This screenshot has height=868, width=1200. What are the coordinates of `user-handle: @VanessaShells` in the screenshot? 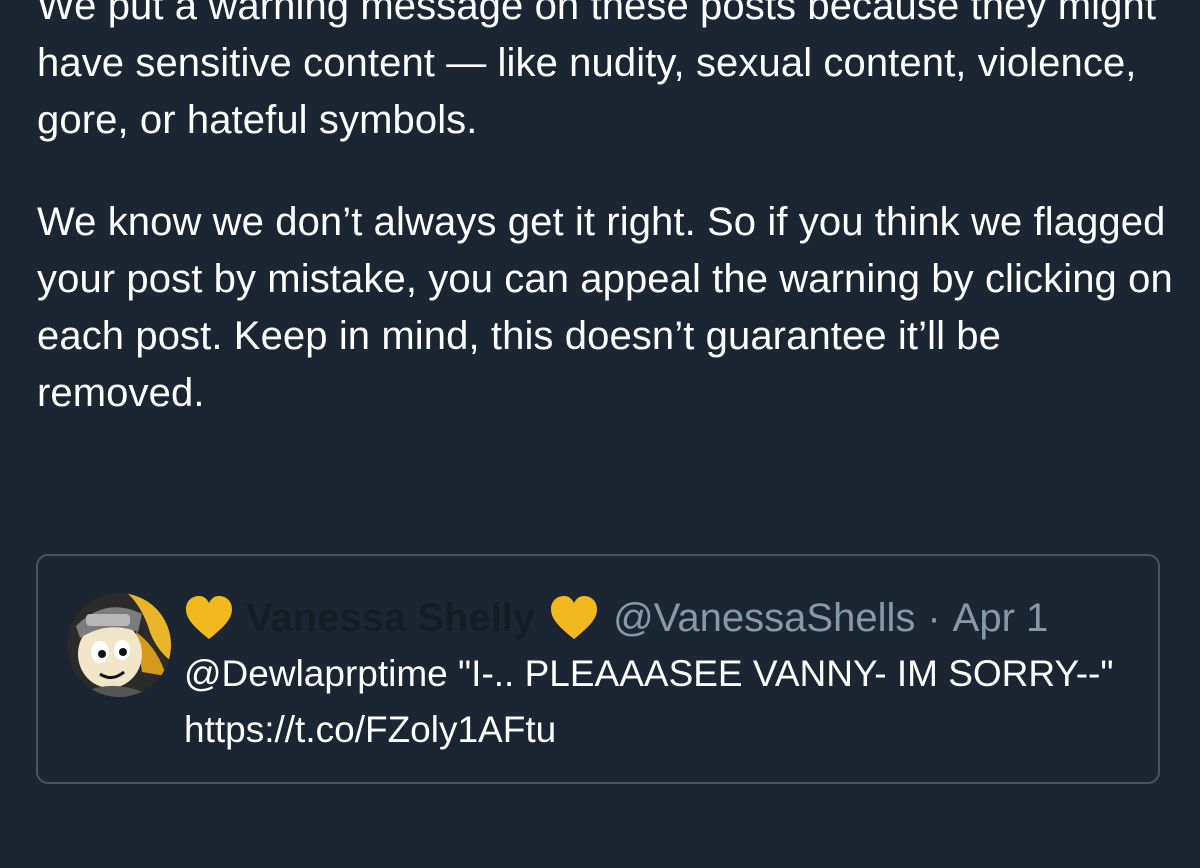 It's located at (764, 618).